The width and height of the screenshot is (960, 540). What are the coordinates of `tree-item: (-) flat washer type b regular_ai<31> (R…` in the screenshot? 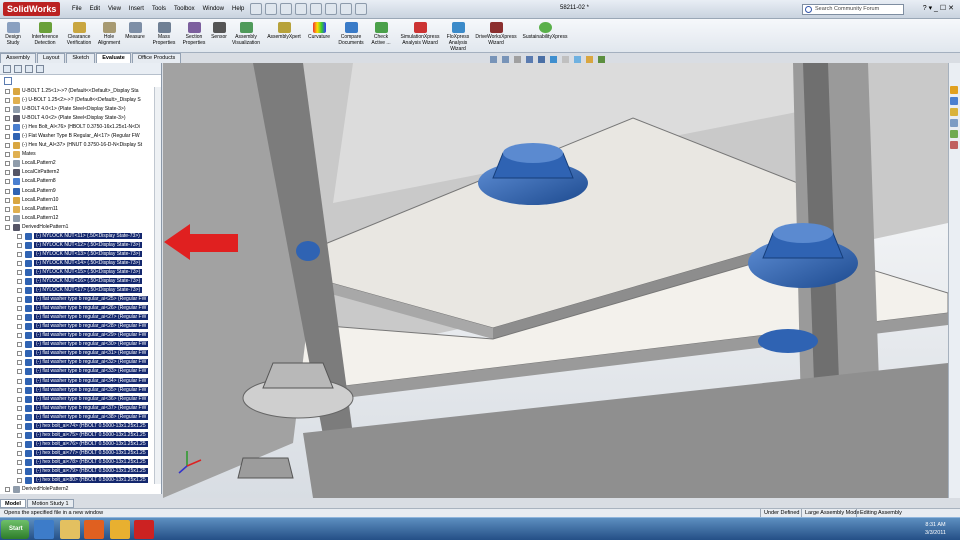 It's located at (77, 353).